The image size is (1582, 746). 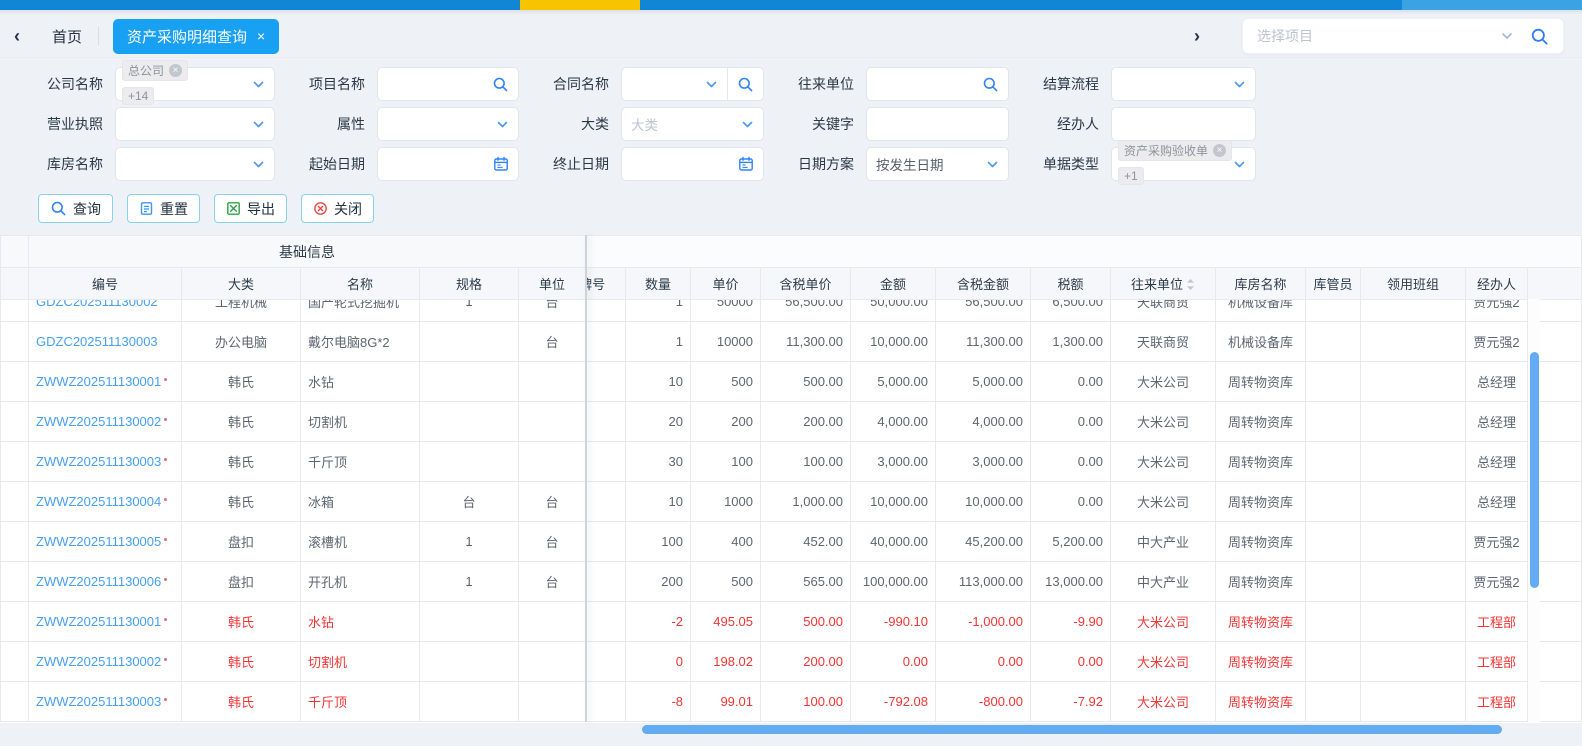 What do you see at coordinates (692, 124) in the screenshot?
I see `filter-category-control: 大类` at bounding box center [692, 124].